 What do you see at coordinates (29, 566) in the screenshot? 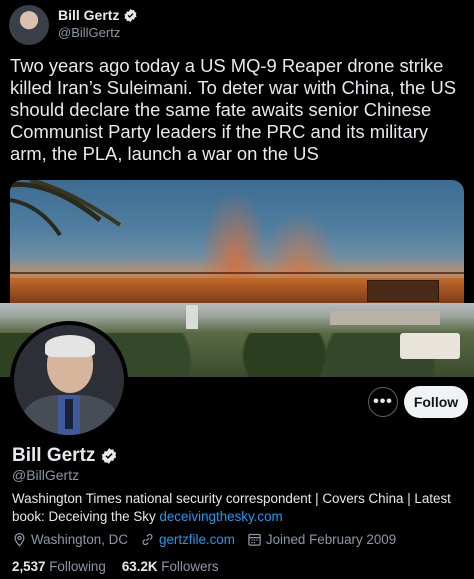
I see `following-count: 2,537` at bounding box center [29, 566].